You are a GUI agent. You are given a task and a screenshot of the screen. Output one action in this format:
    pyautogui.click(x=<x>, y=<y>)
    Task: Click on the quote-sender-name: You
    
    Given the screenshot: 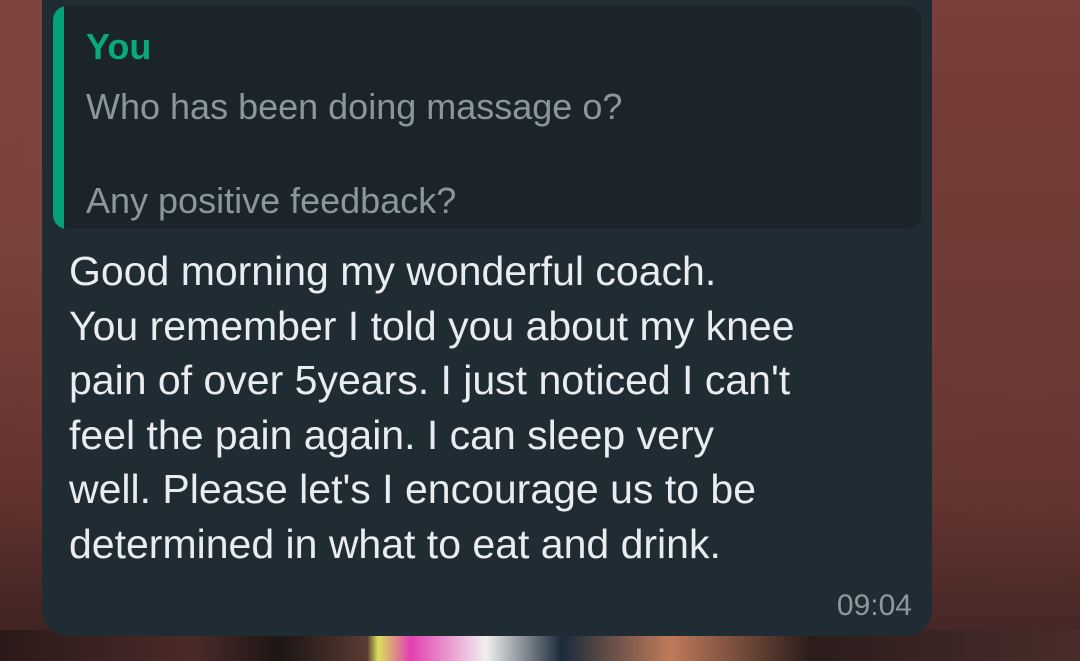 What is the action you would take?
    pyautogui.click(x=119, y=46)
    